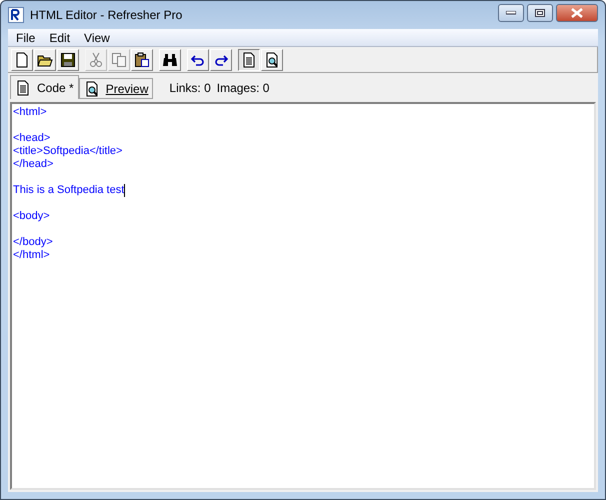  I want to click on maximize-icon, so click(540, 13).